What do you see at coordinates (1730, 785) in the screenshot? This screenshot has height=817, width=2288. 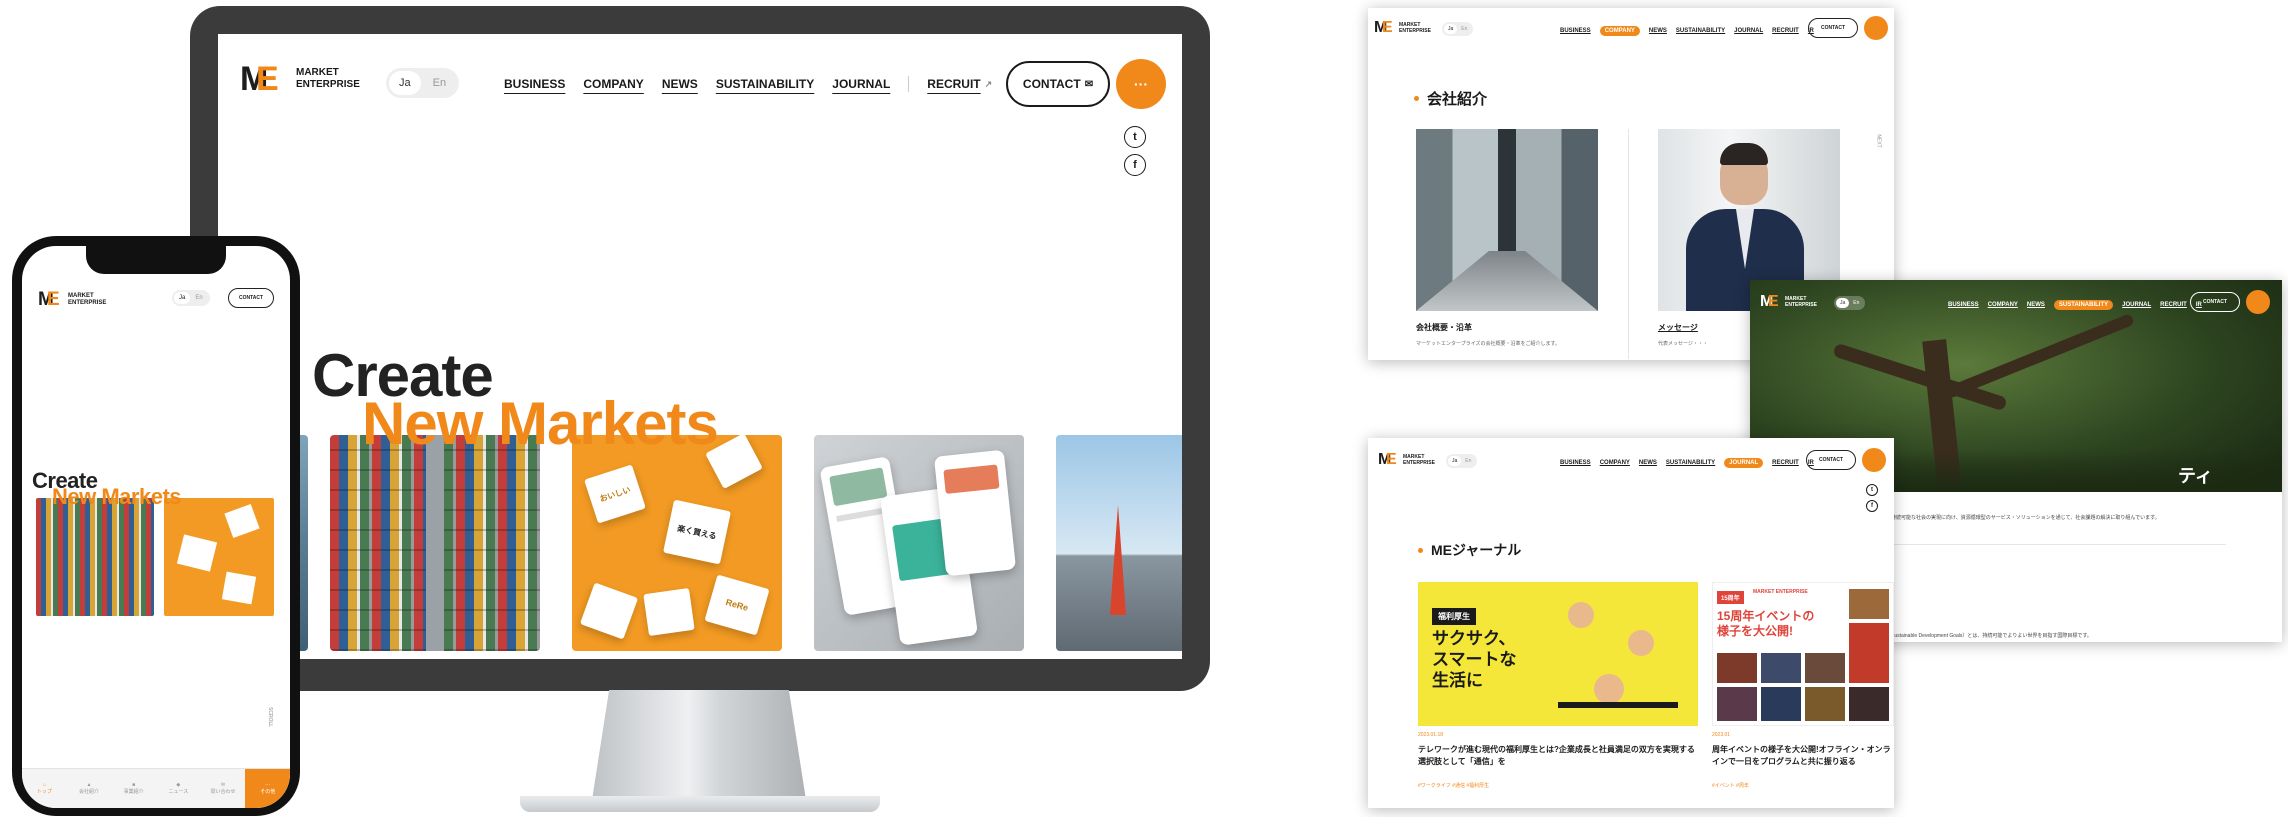 I see `card-2-tags: #イベント #周年` at bounding box center [1730, 785].